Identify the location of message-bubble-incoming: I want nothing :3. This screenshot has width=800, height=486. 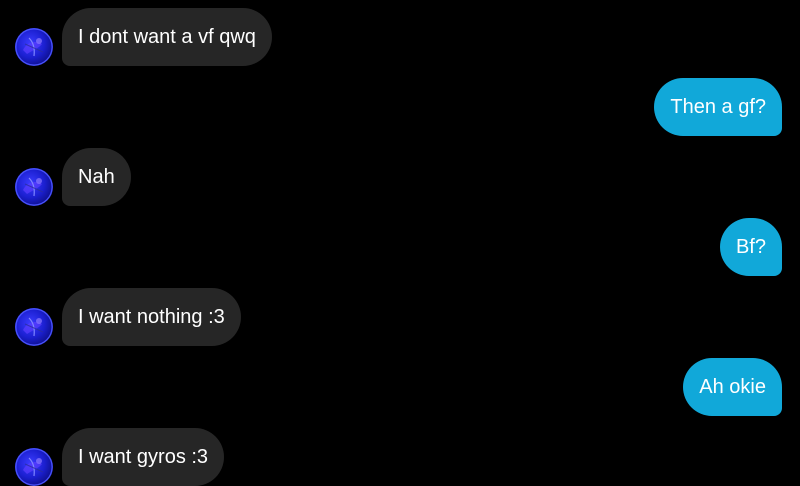
(151, 317).